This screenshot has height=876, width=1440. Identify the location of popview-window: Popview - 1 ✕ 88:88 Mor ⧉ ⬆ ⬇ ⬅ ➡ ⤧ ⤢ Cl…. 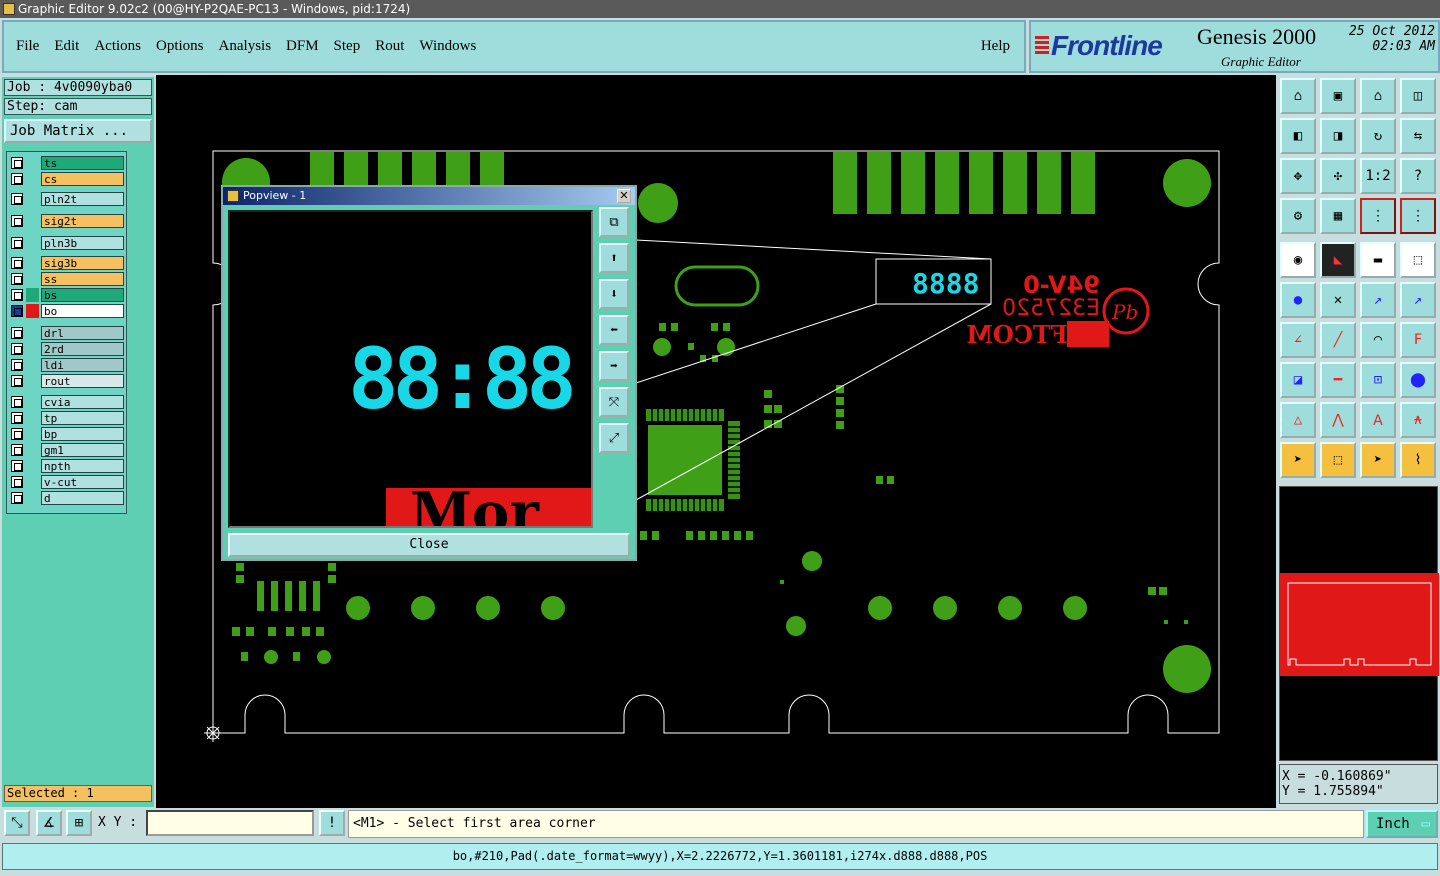
(429, 373).